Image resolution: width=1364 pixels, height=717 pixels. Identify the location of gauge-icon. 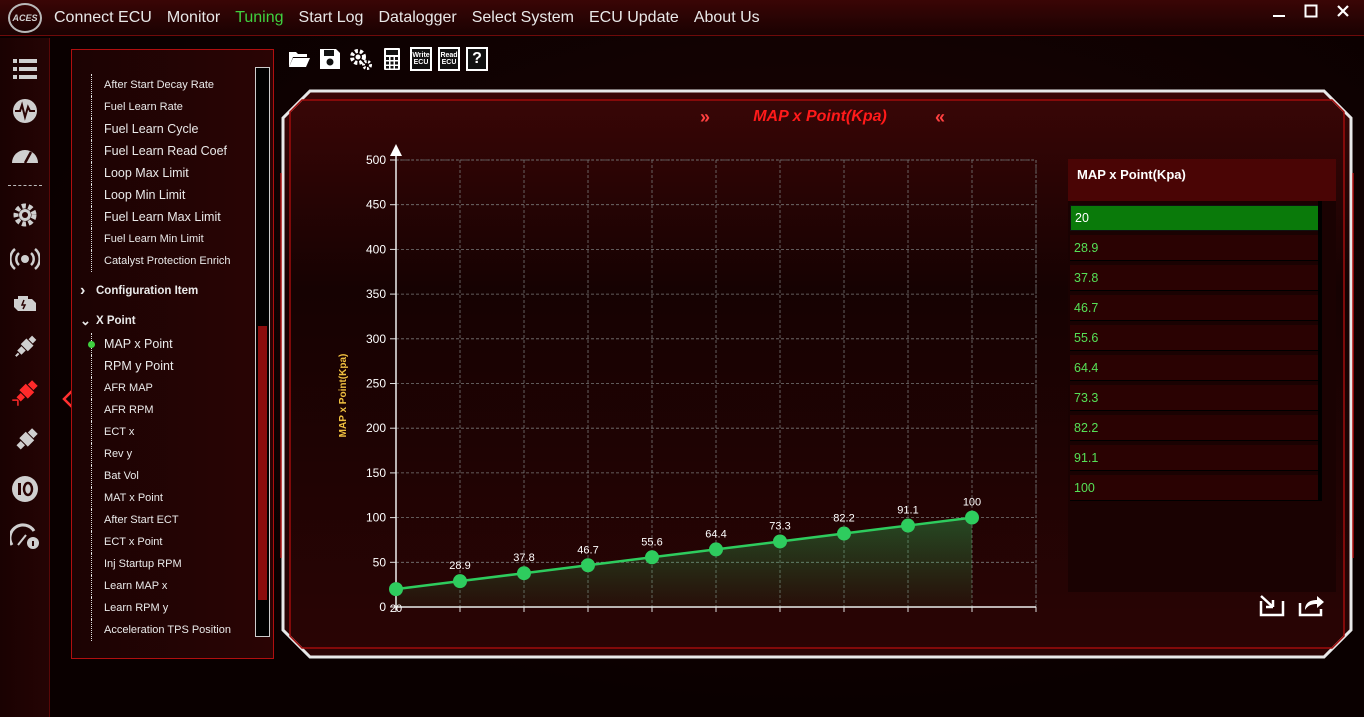
(25, 153).